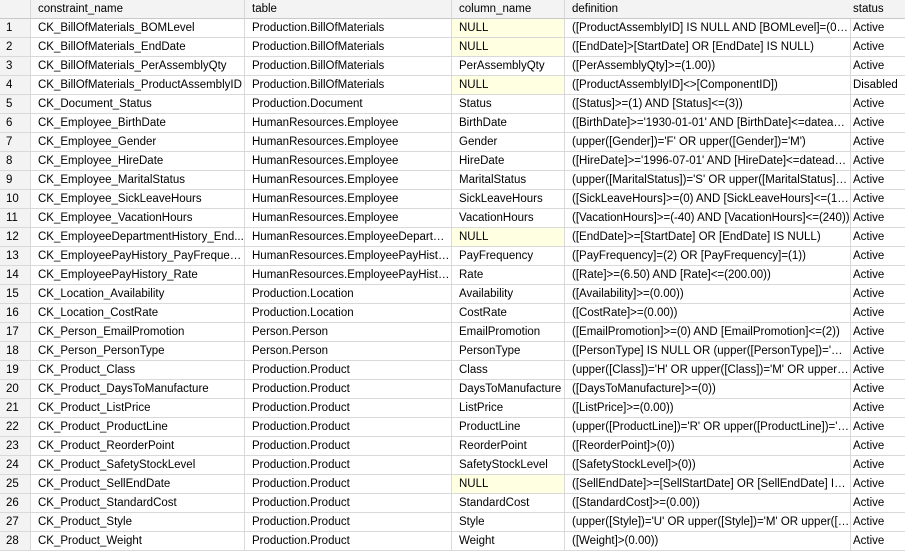 The image size is (905, 552). Describe the element at coordinates (15, 28) in the screenshot. I see `row-number: 1` at that location.